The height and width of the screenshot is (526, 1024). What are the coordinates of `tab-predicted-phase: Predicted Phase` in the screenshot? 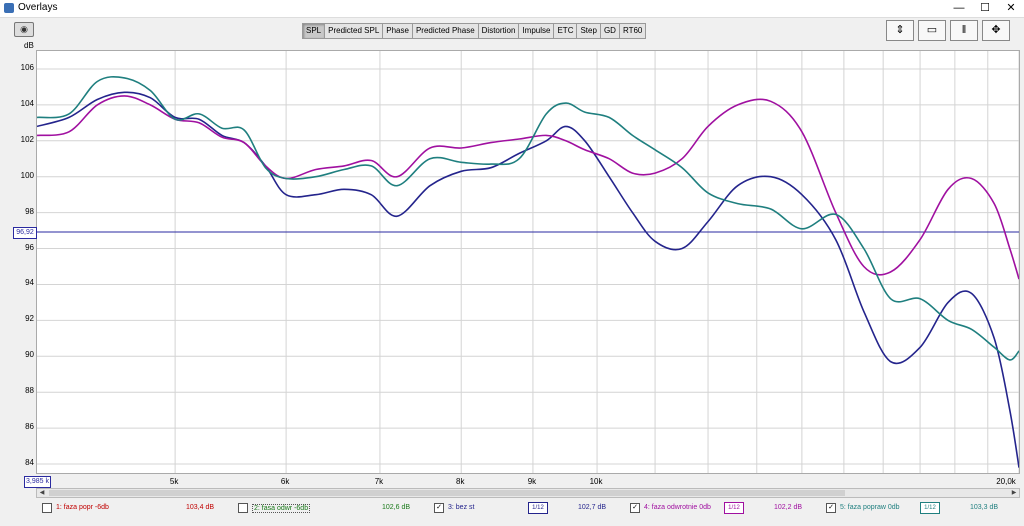 It's located at (446, 31).